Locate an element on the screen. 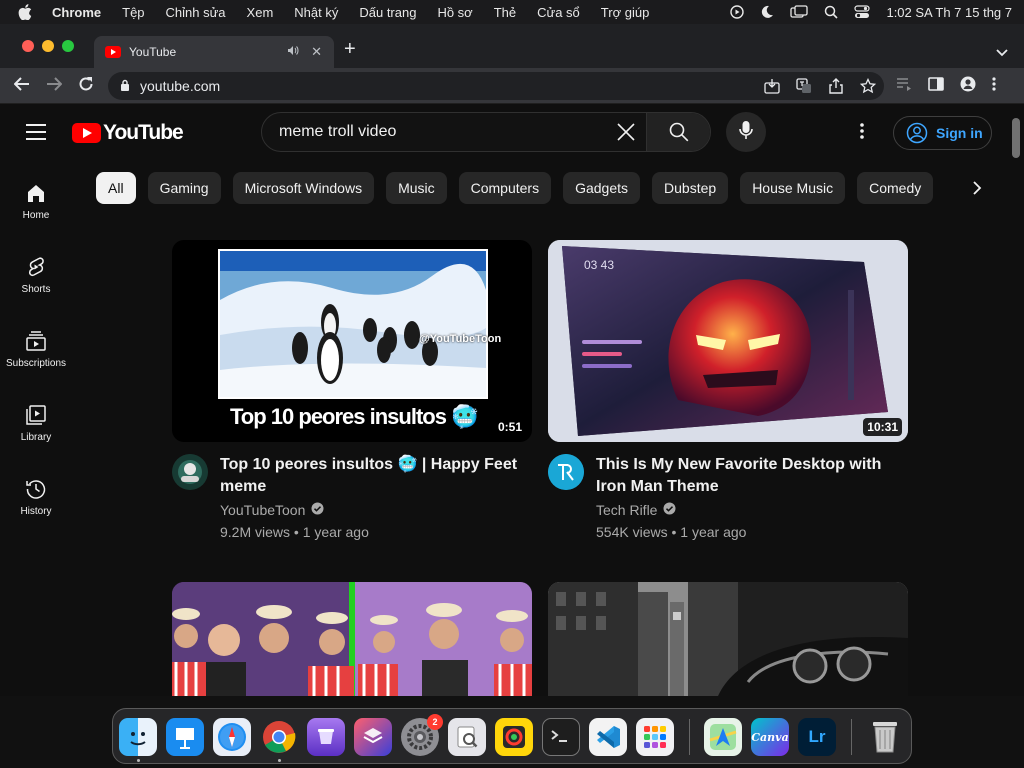 The image size is (1024, 768). menu-app-name: Chrome is located at coordinates (76, 12).